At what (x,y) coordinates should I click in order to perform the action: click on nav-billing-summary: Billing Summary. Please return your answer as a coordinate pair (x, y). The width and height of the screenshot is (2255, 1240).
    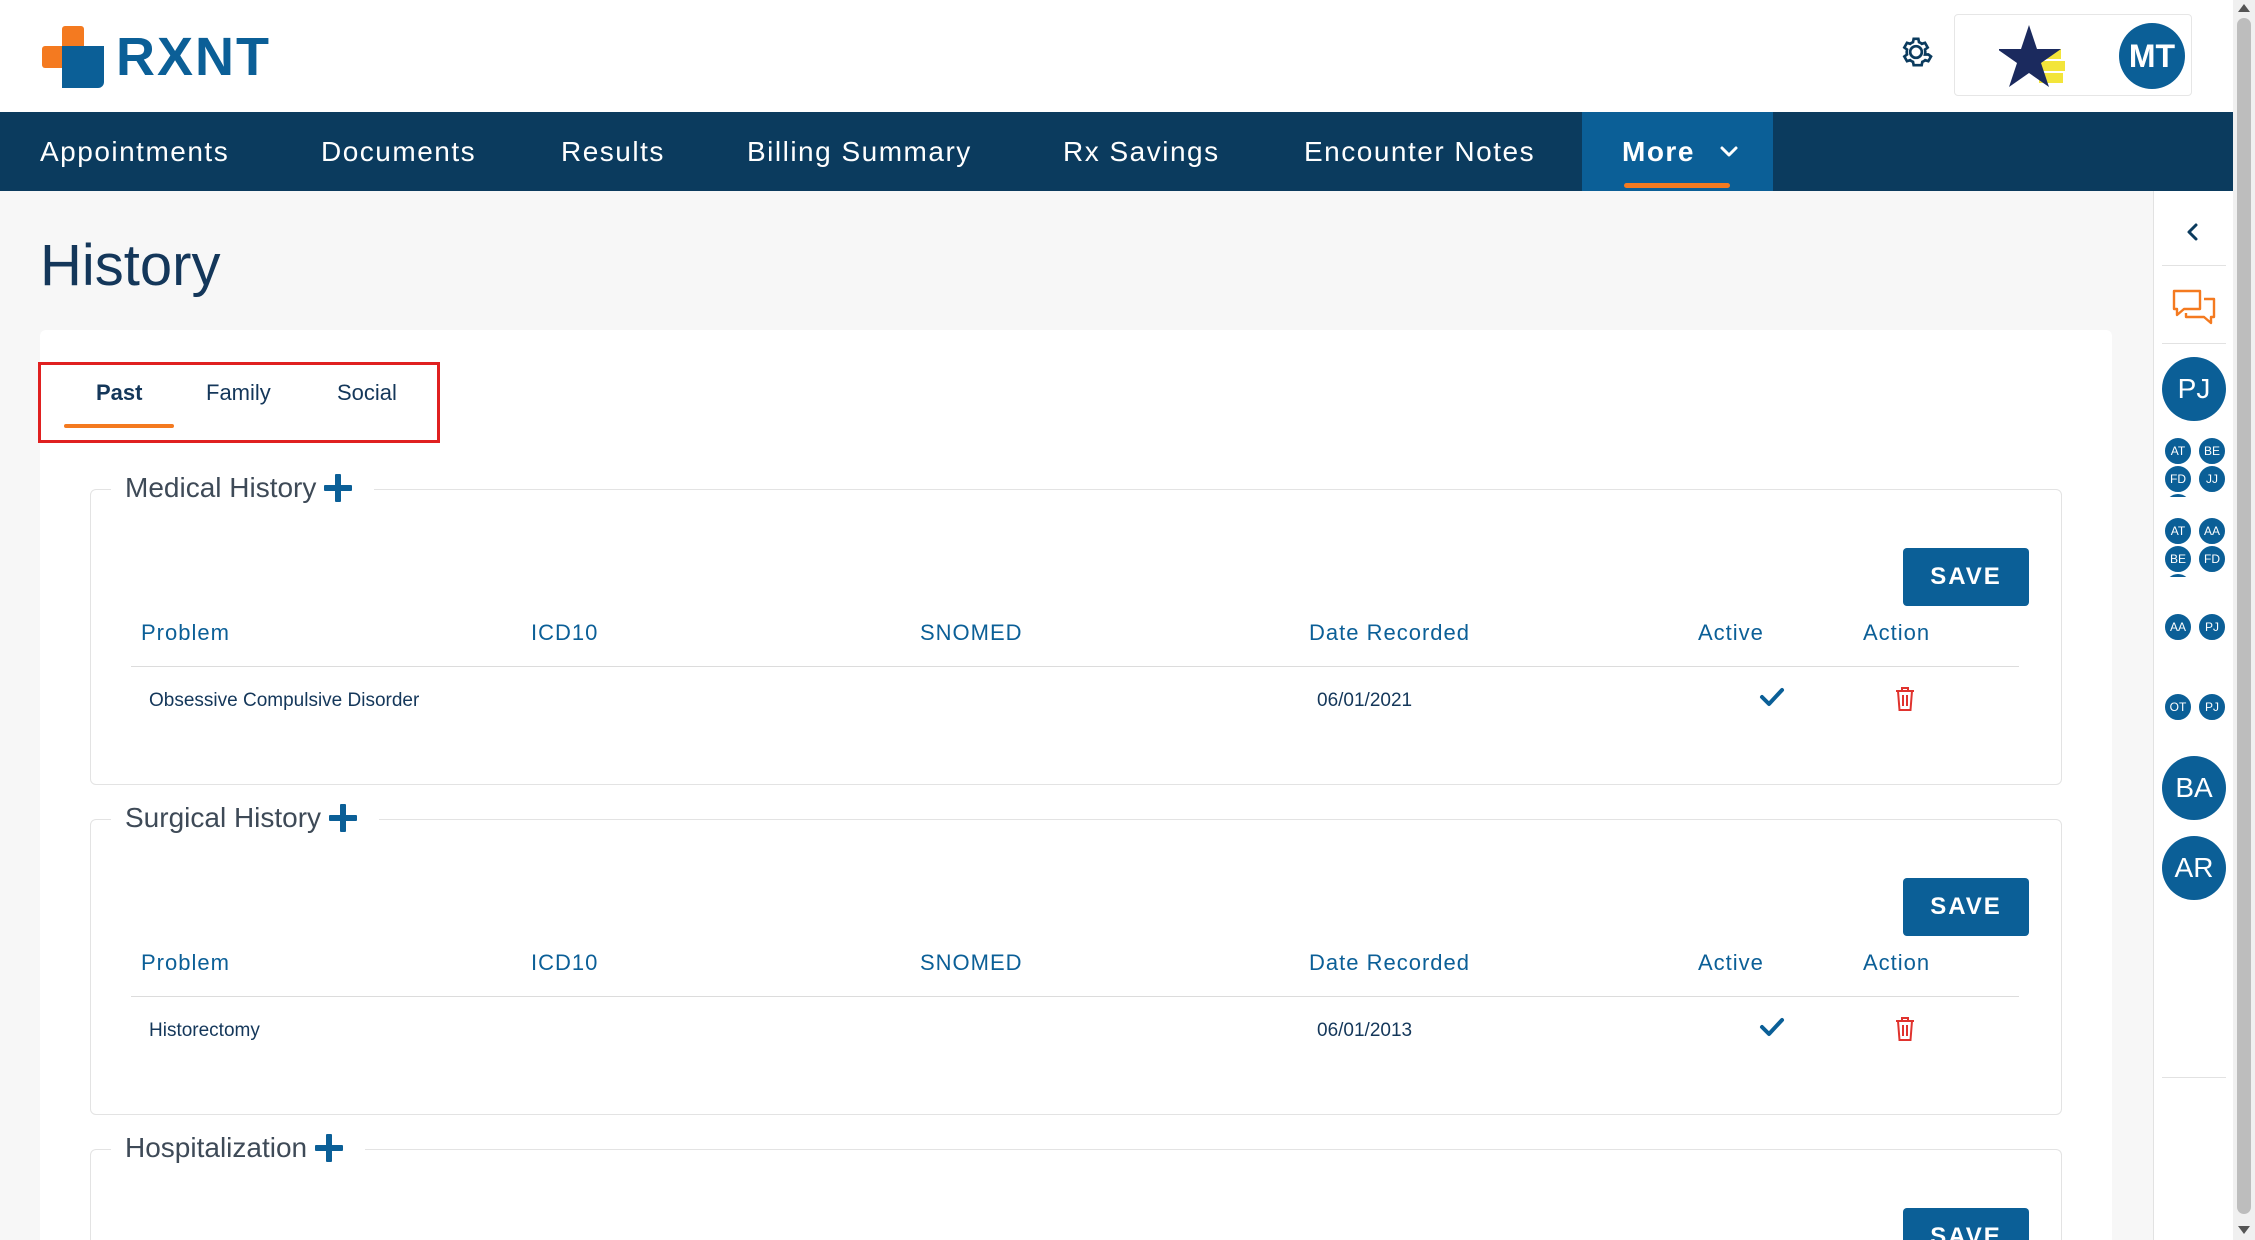
    Looking at the image, I should click on (859, 151).